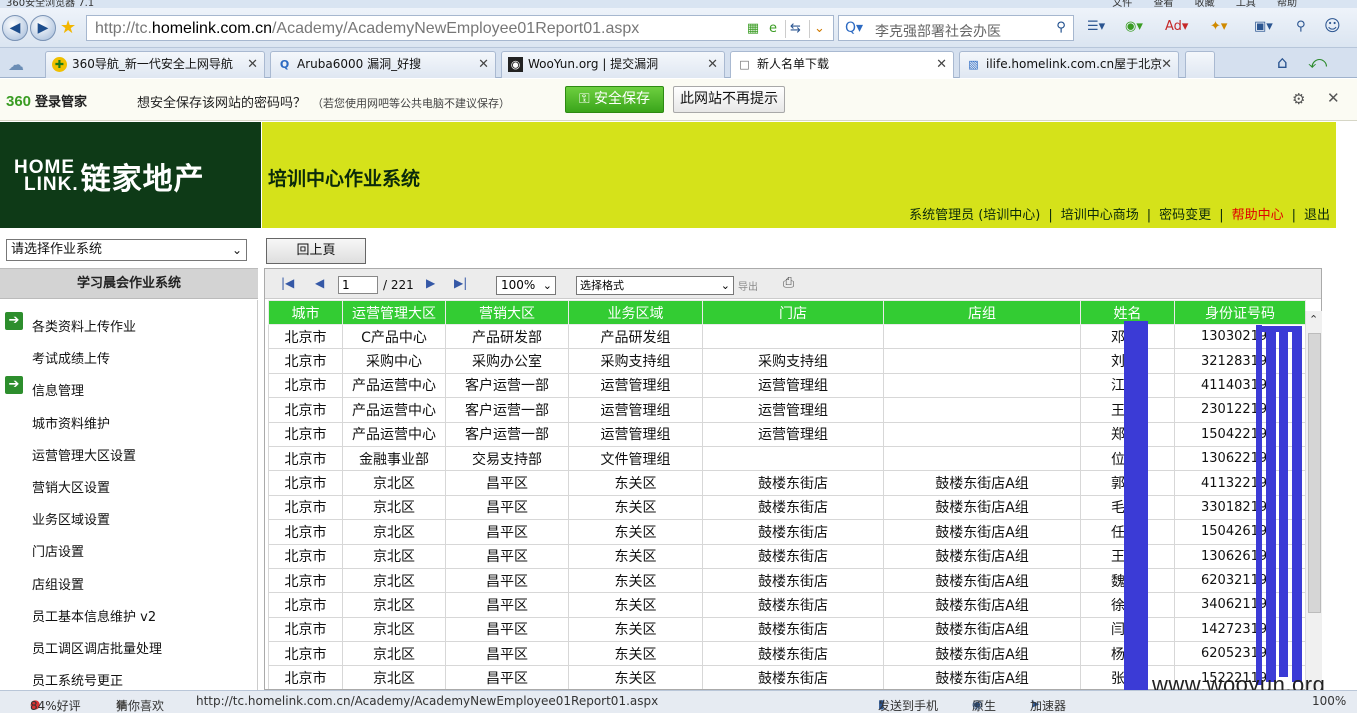 The width and height of the screenshot is (1357, 713). Describe the element at coordinates (787, 458) in the screenshot. I see `table-row: 北京市 金融事业部 交易支持部 文件管理组位 130622198` at that location.